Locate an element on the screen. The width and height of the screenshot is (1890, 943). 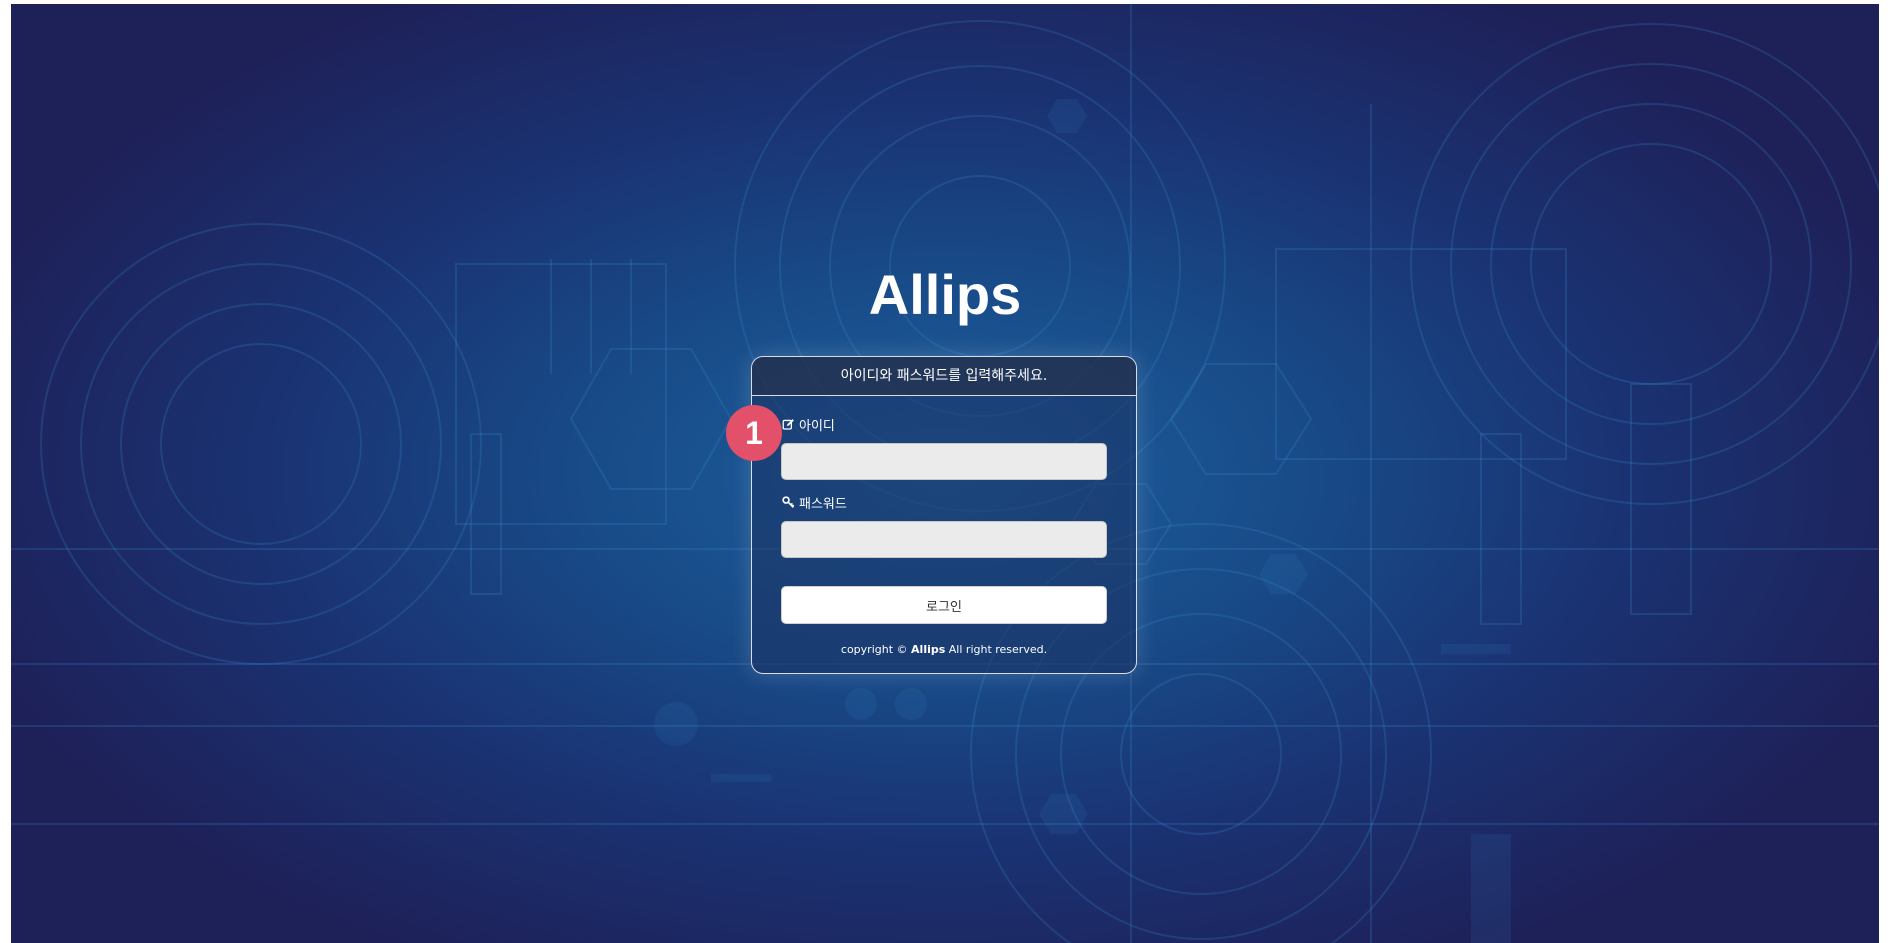
login-instruction: 아이디와 패스워드를 입력해주세요. is located at coordinates (944, 376).